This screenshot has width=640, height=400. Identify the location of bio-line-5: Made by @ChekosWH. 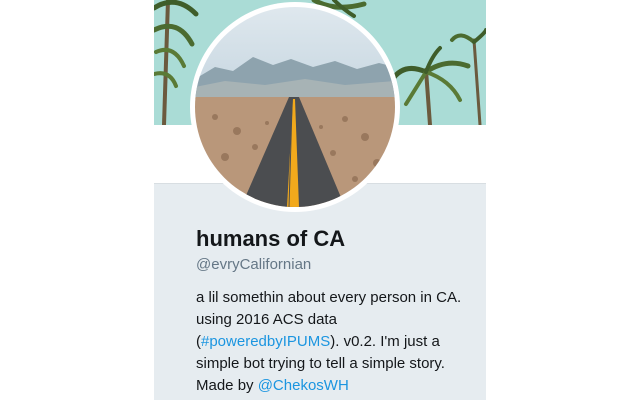
(337, 386).